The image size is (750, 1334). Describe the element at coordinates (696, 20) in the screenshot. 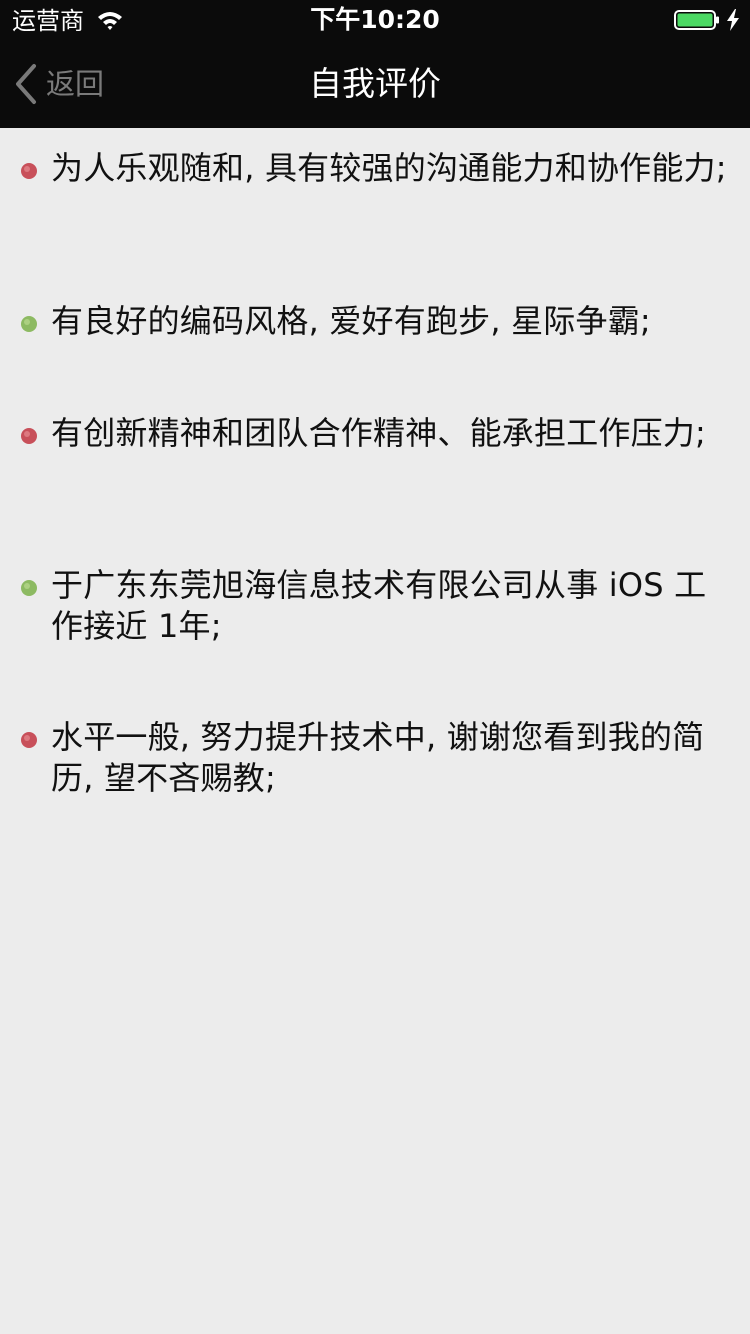

I see `battery-icon` at that location.